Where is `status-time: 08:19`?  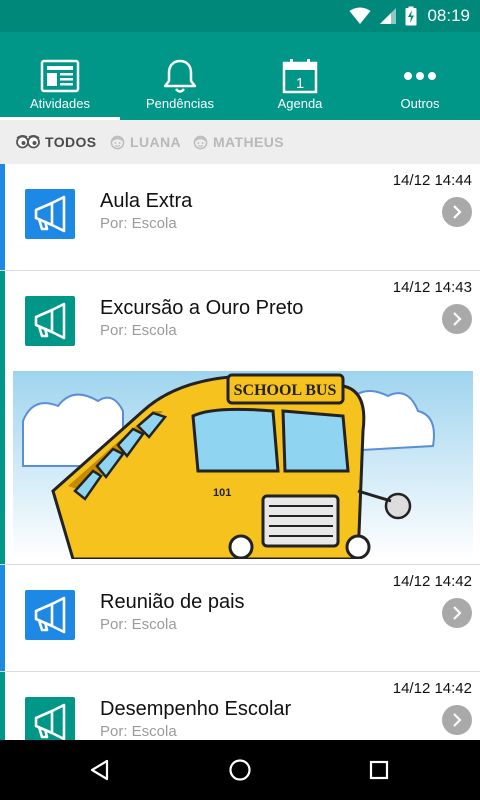 status-time: 08:19 is located at coordinates (448, 15).